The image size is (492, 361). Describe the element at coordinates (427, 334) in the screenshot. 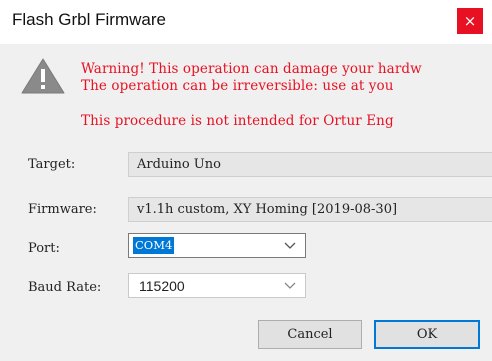

I see `ok-button: OK` at that location.